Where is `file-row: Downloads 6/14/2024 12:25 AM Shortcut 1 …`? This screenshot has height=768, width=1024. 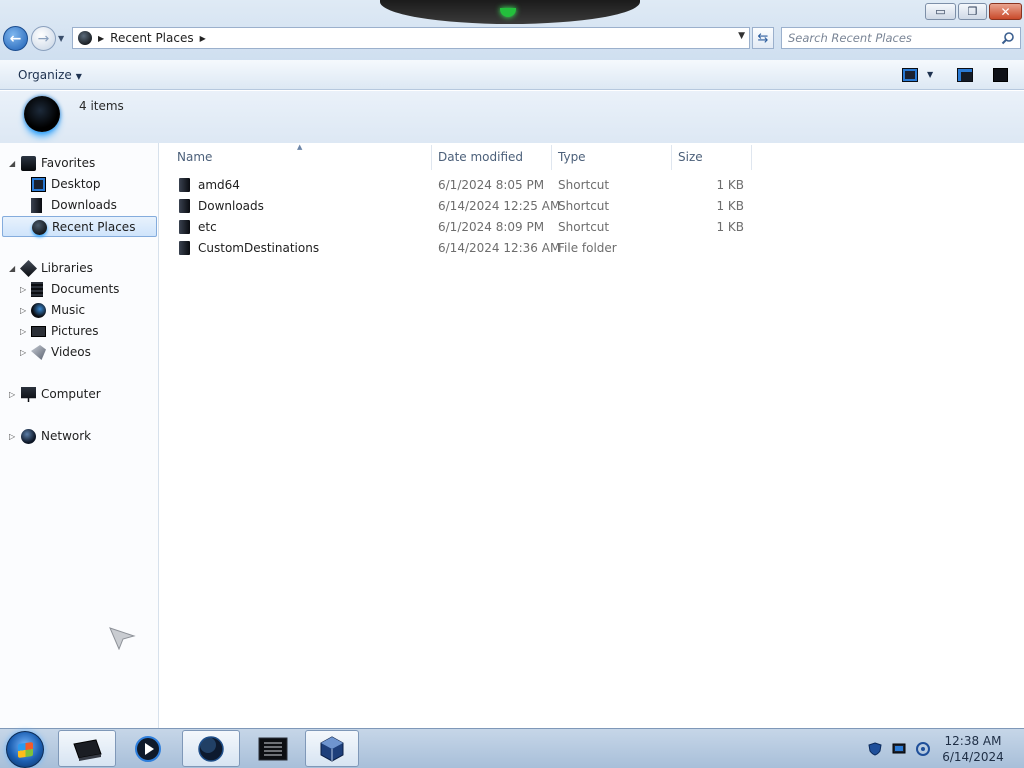
file-row: Downloads 6/14/2024 12:25 AM Shortcut 1 … is located at coordinates (462, 206).